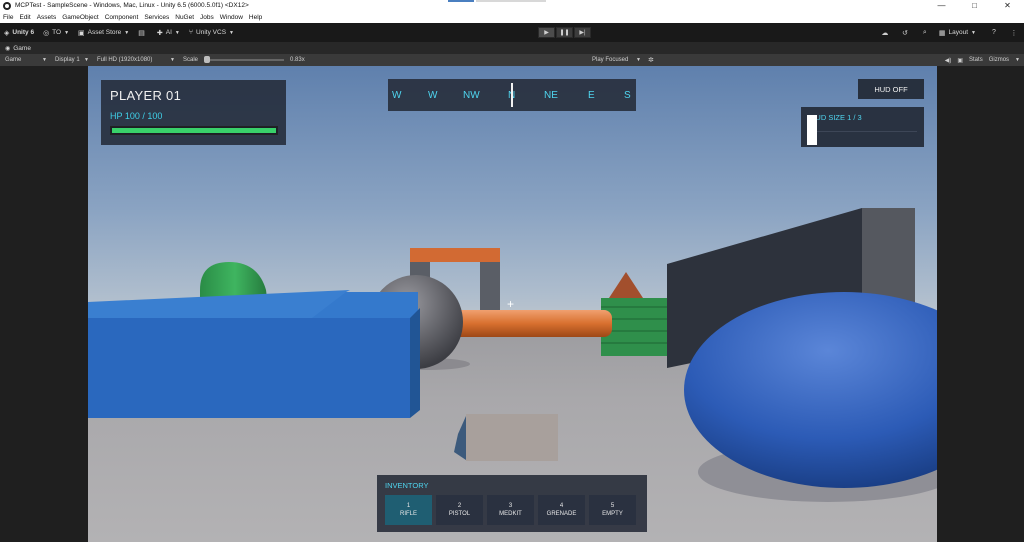 Image resolution: width=1024 pixels, height=542 pixels. What do you see at coordinates (1014, 33) in the screenshot?
I see `more-icon: ⋮` at bounding box center [1014, 33].